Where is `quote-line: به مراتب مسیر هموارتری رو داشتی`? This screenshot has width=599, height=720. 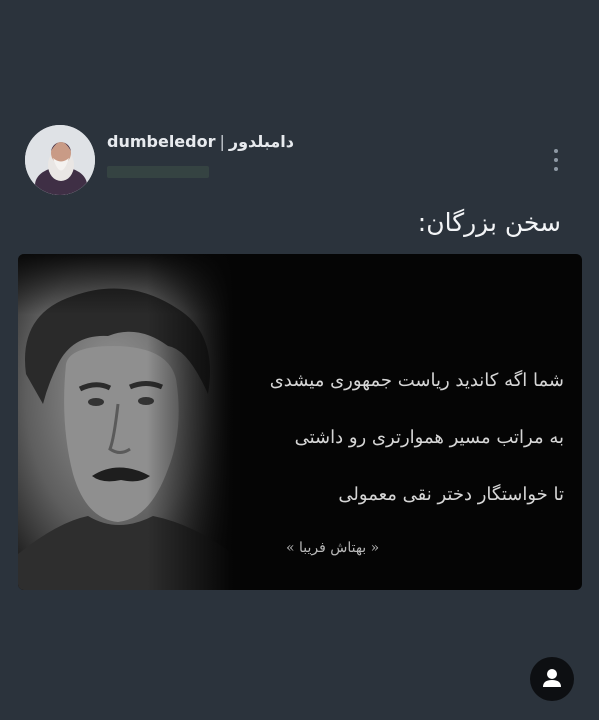
quote-line: به مراتب مسیر هموارتری رو داشتی is located at coordinates (429, 437).